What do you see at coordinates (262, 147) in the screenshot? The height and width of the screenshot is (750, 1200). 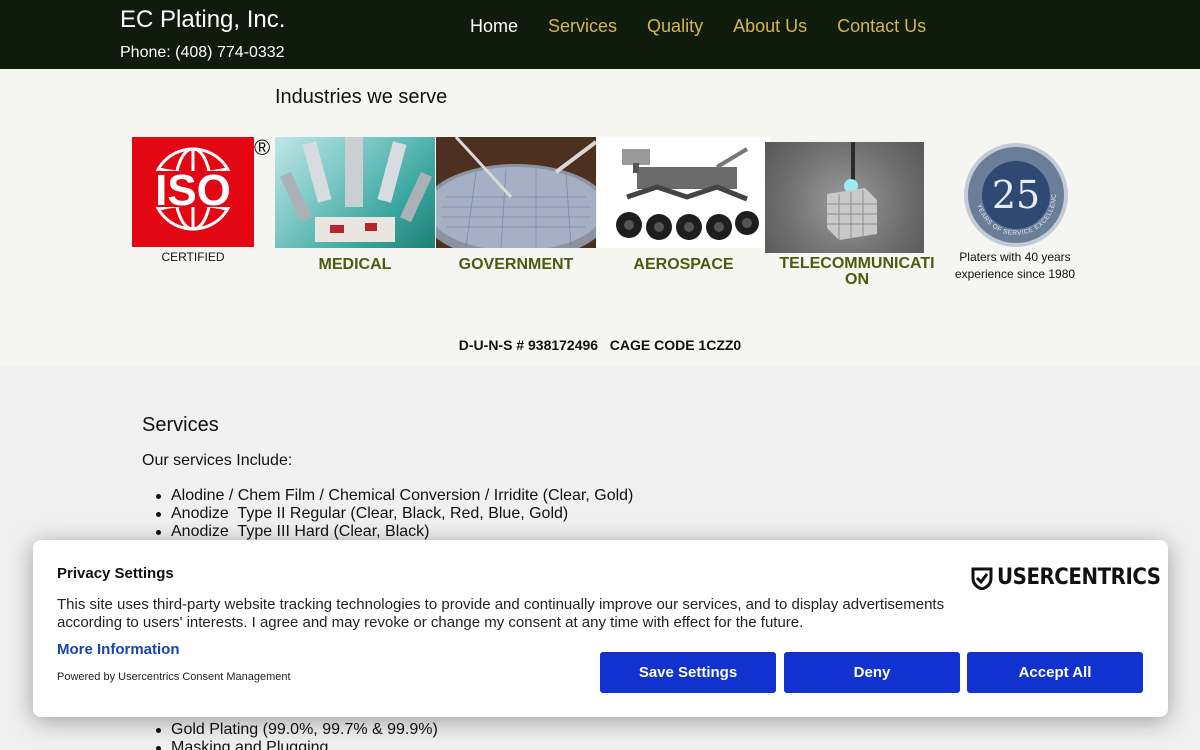 I see `registered-mark: ®` at bounding box center [262, 147].